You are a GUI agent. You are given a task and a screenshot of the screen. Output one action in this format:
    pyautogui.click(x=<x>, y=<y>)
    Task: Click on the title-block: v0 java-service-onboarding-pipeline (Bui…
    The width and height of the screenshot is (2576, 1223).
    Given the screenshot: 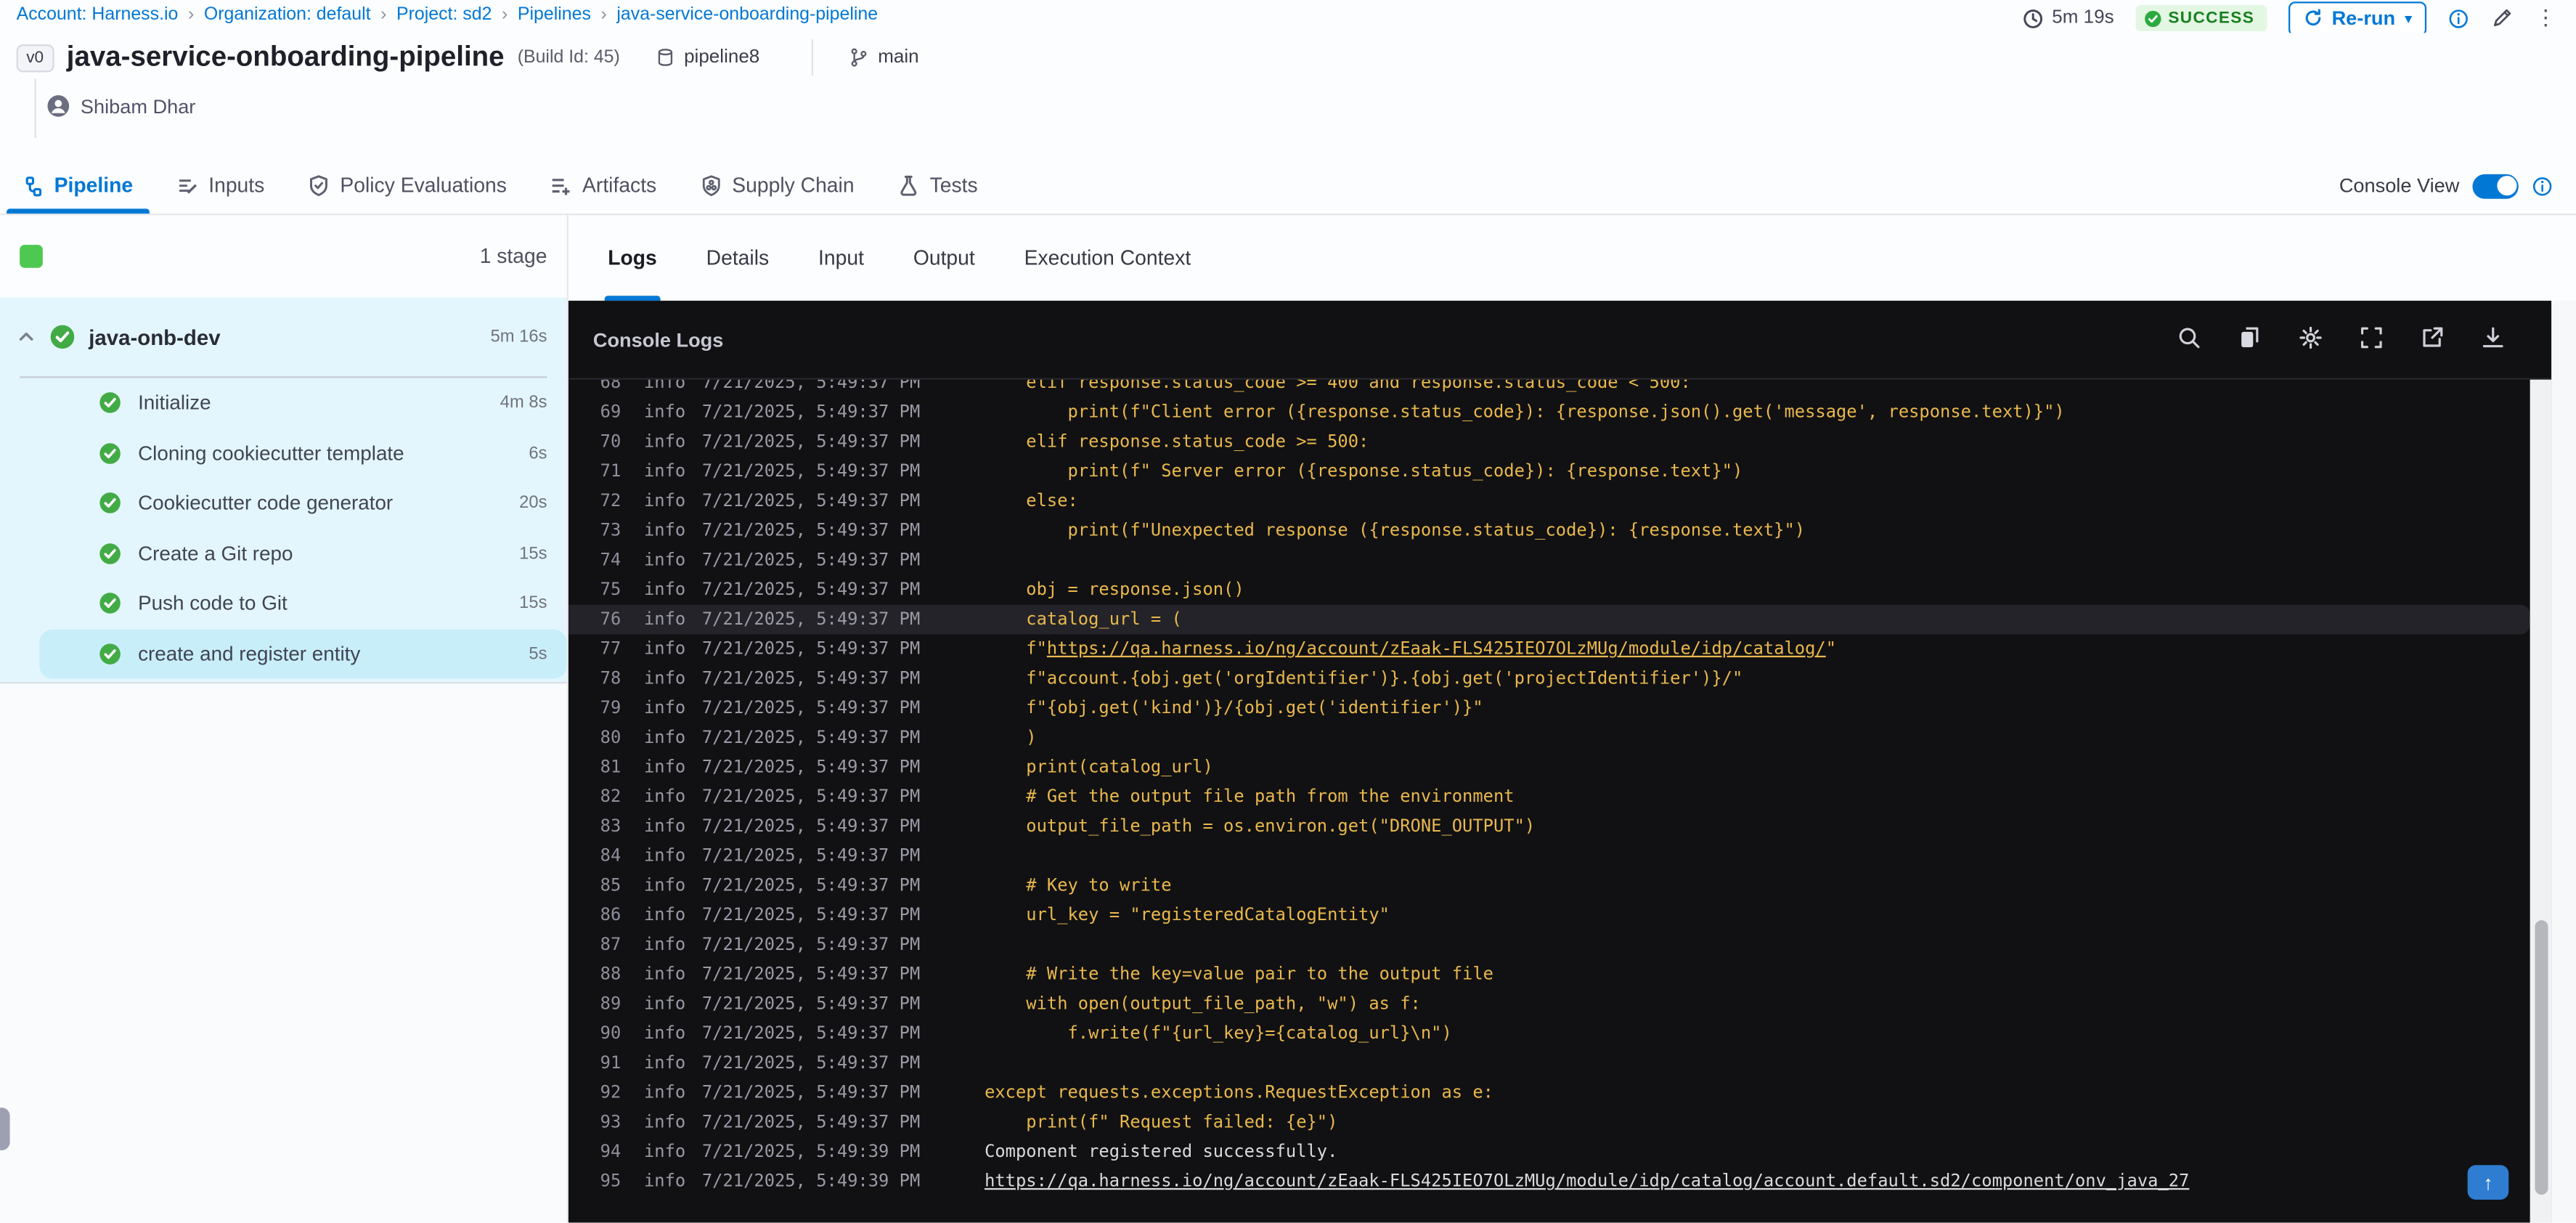 What is the action you would take?
    pyautogui.click(x=1288, y=95)
    